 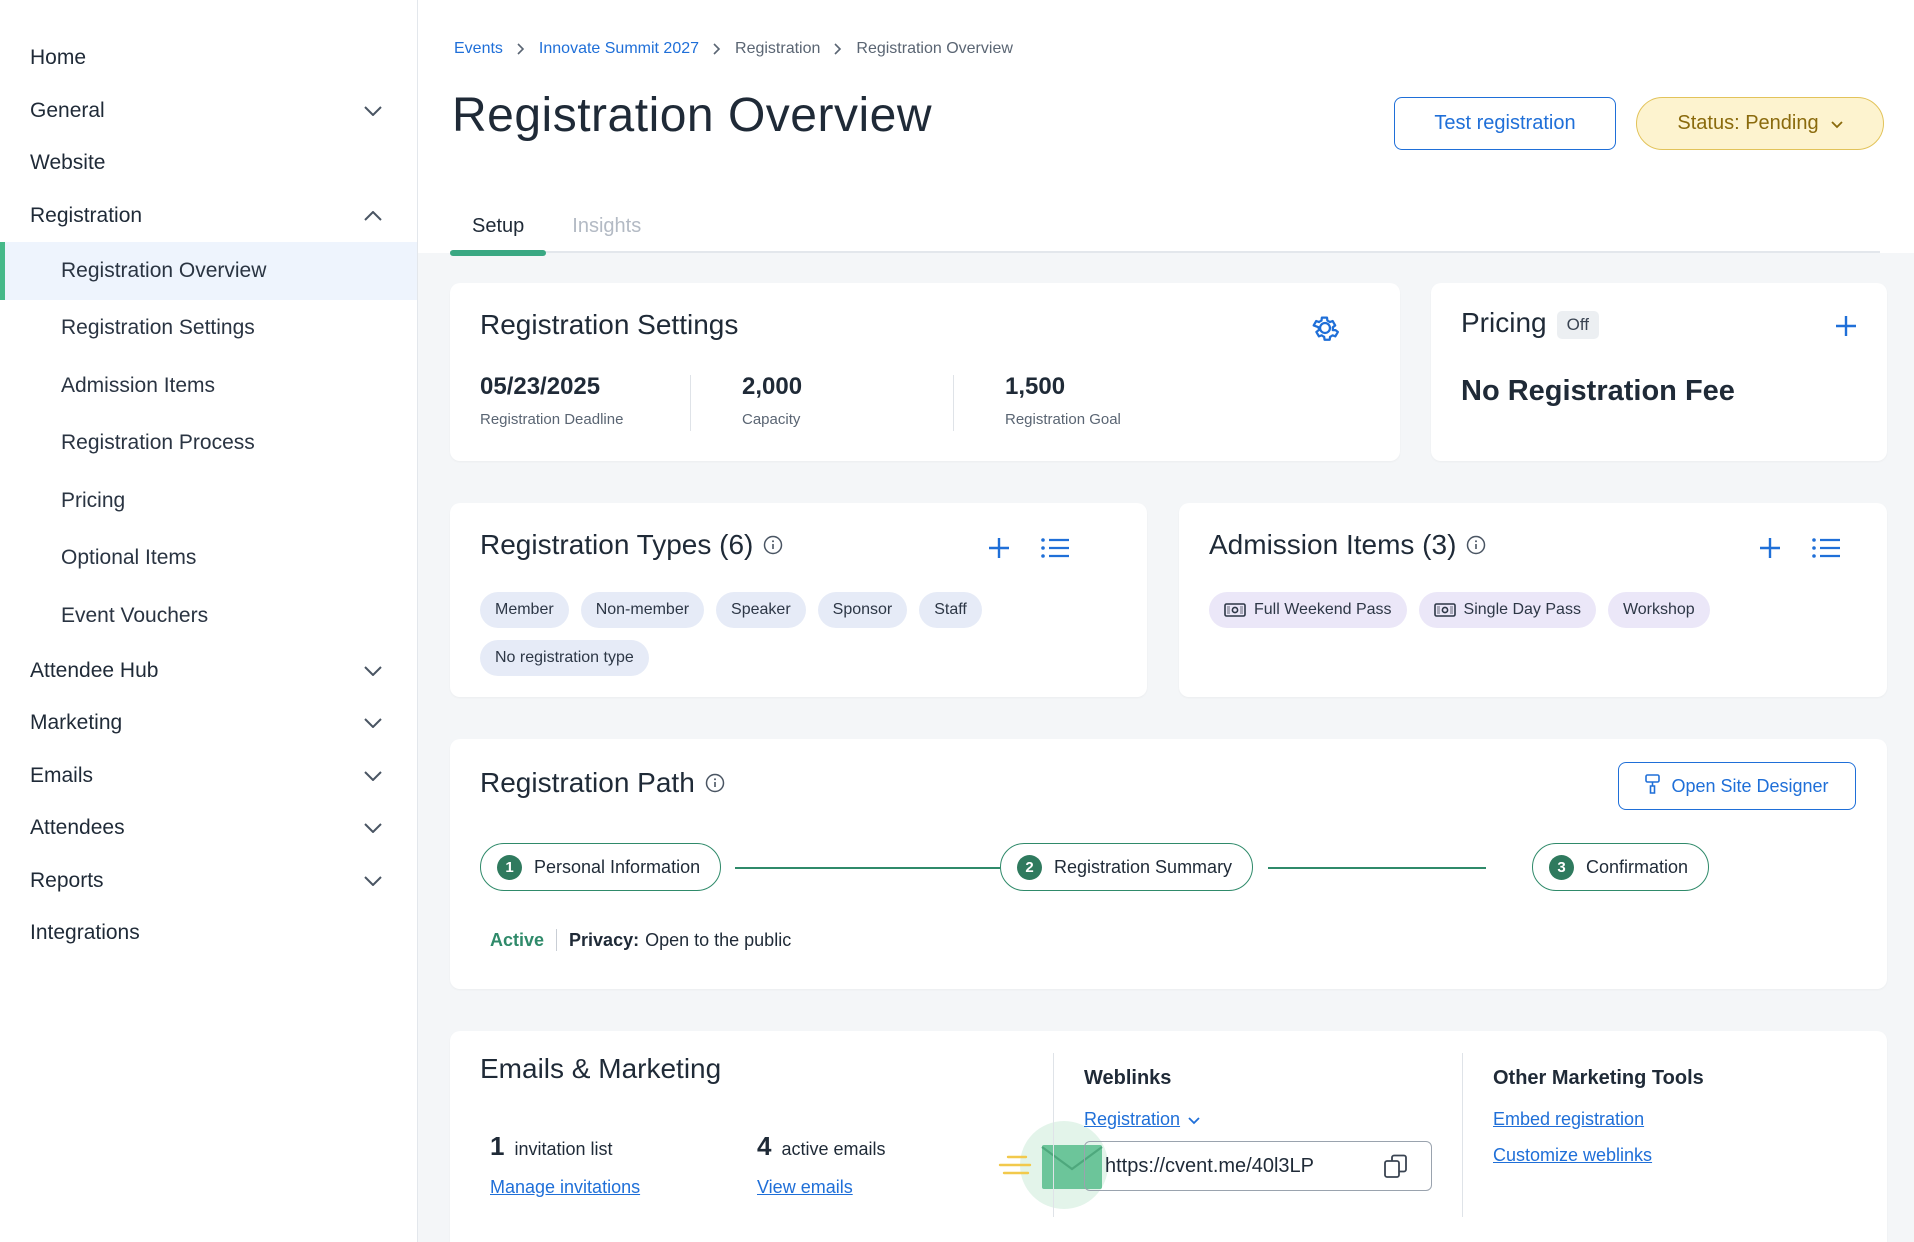 I want to click on sidebar-subitem-admission-items: Admission Items, so click(x=208, y=386).